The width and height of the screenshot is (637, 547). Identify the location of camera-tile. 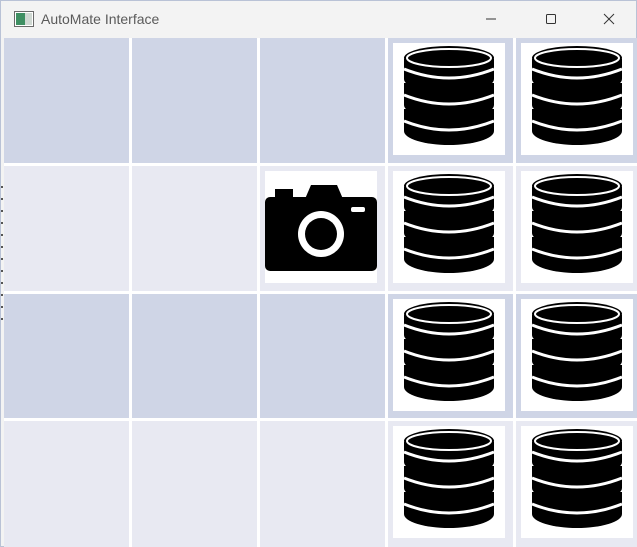
(321, 227).